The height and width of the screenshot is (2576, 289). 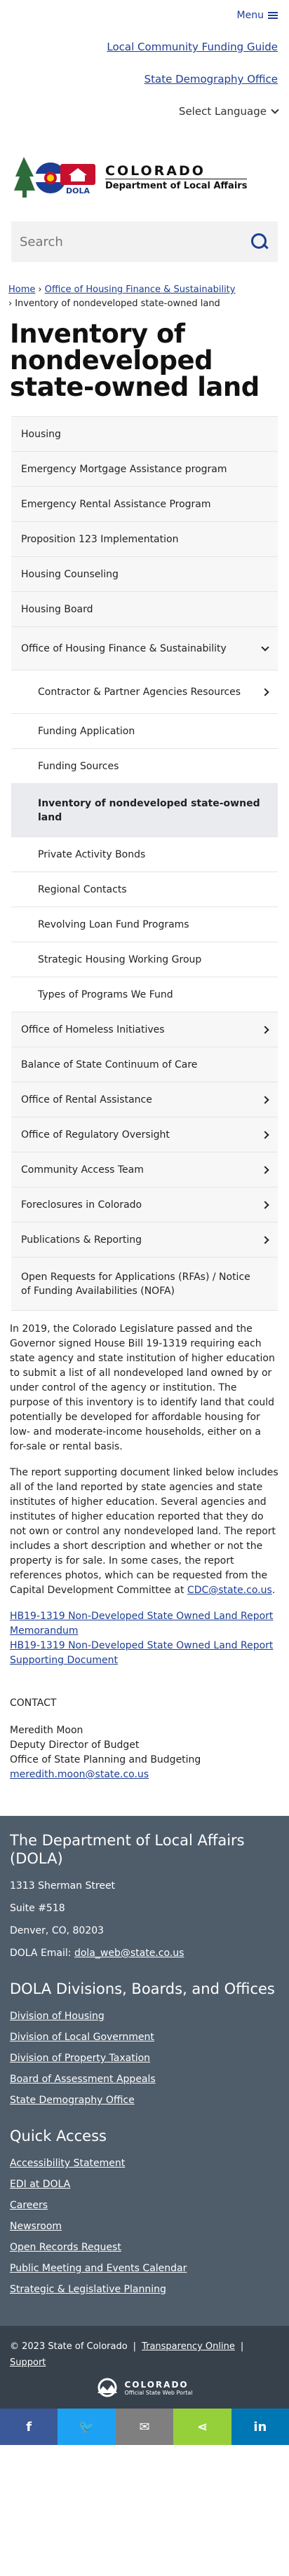 What do you see at coordinates (28, 2362) in the screenshot?
I see `support-link: Support` at bounding box center [28, 2362].